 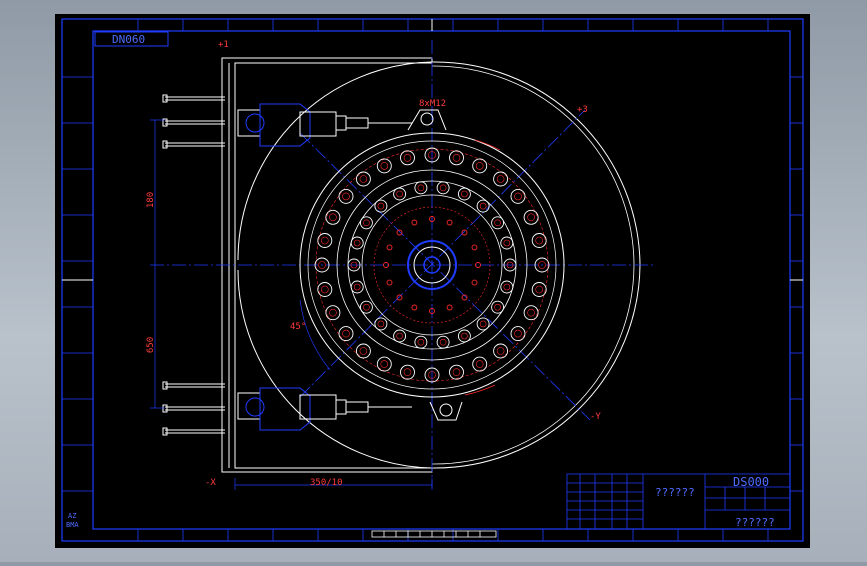 I want to click on axis-mark-bottom-left: -X, so click(x=210, y=483).